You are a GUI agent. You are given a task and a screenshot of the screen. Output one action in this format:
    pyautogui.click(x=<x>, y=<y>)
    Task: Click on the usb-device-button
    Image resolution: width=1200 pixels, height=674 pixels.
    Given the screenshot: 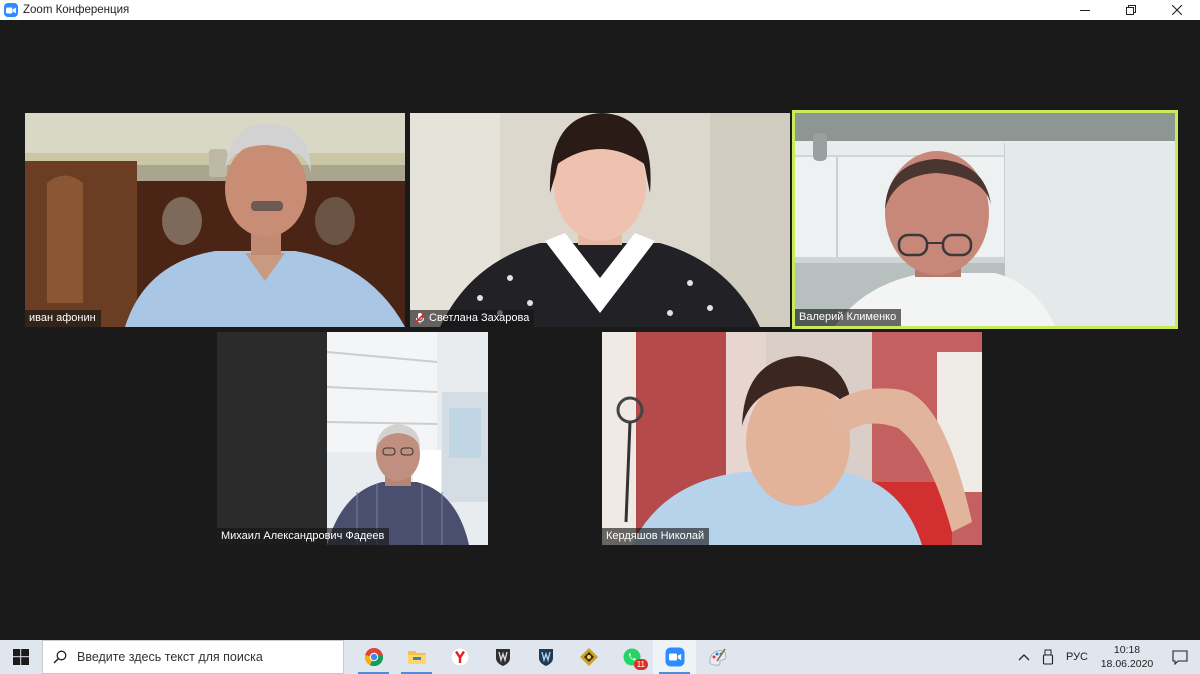 What is the action you would take?
    pyautogui.click(x=1048, y=657)
    